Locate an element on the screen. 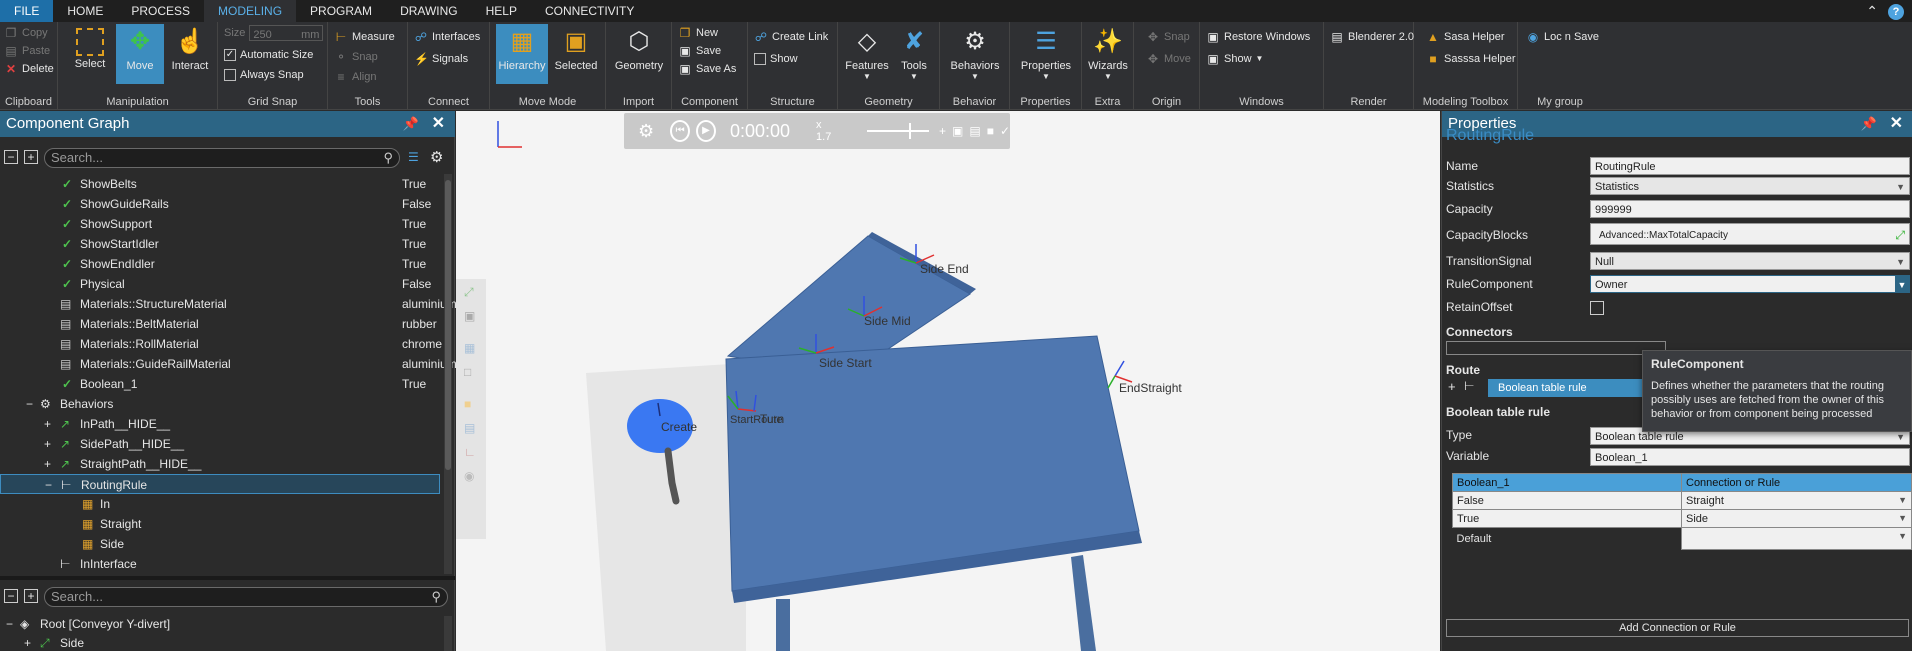 This screenshot has height=651, width=1912. menu-help: HELP is located at coordinates (501, 11).